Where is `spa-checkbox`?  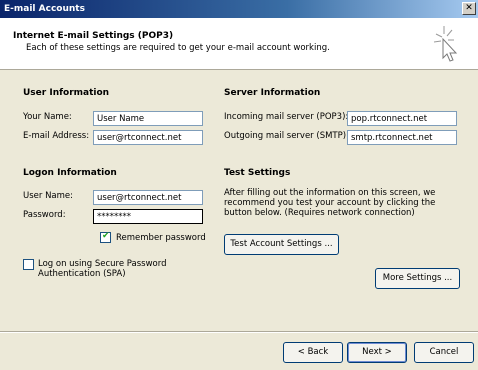 spa-checkbox is located at coordinates (28, 264).